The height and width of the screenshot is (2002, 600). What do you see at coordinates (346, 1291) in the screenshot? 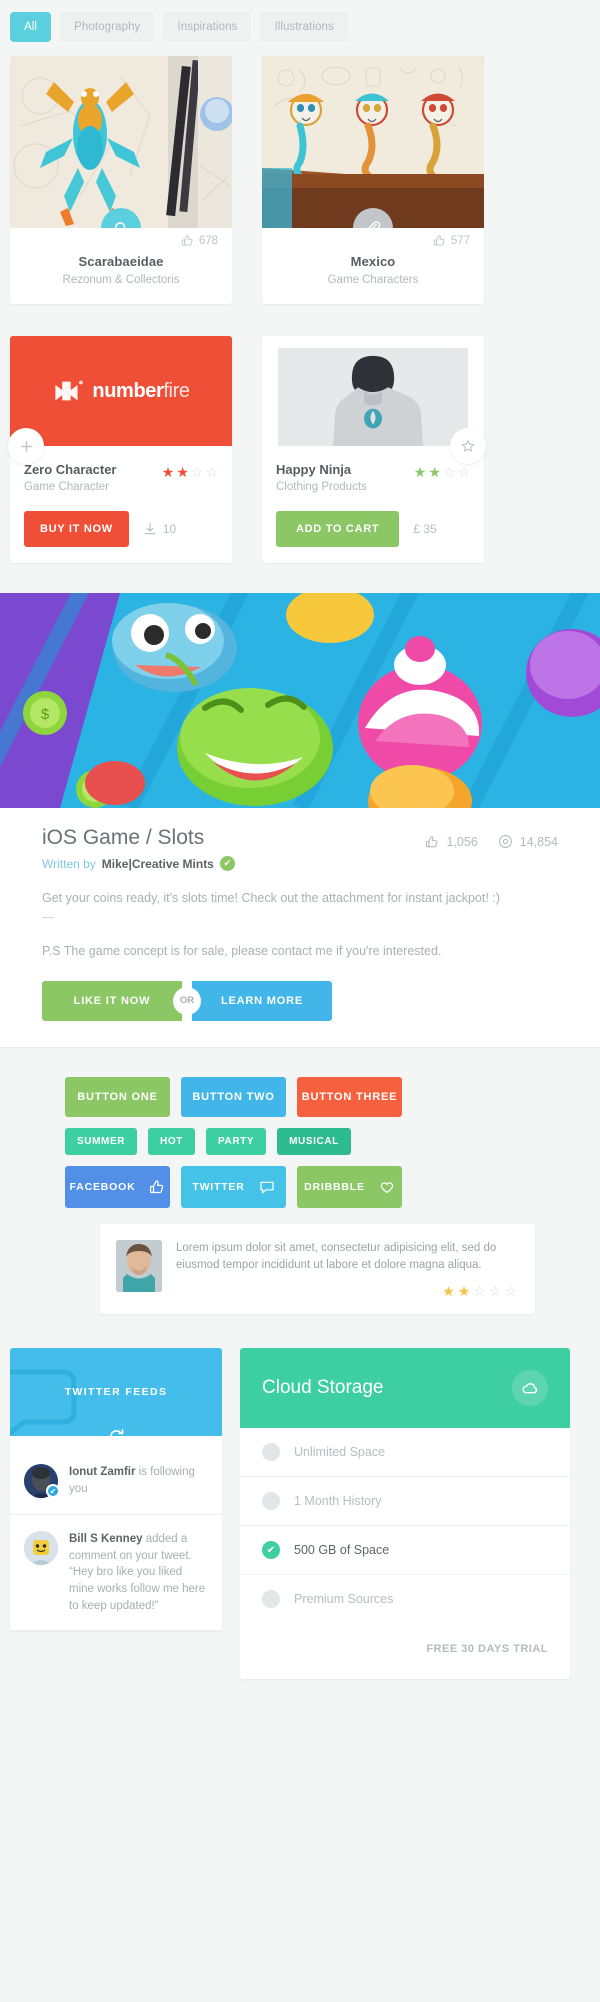
I see `testimonial-rating: ★ ★ ☆ ☆ ☆` at bounding box center [346, 1291].